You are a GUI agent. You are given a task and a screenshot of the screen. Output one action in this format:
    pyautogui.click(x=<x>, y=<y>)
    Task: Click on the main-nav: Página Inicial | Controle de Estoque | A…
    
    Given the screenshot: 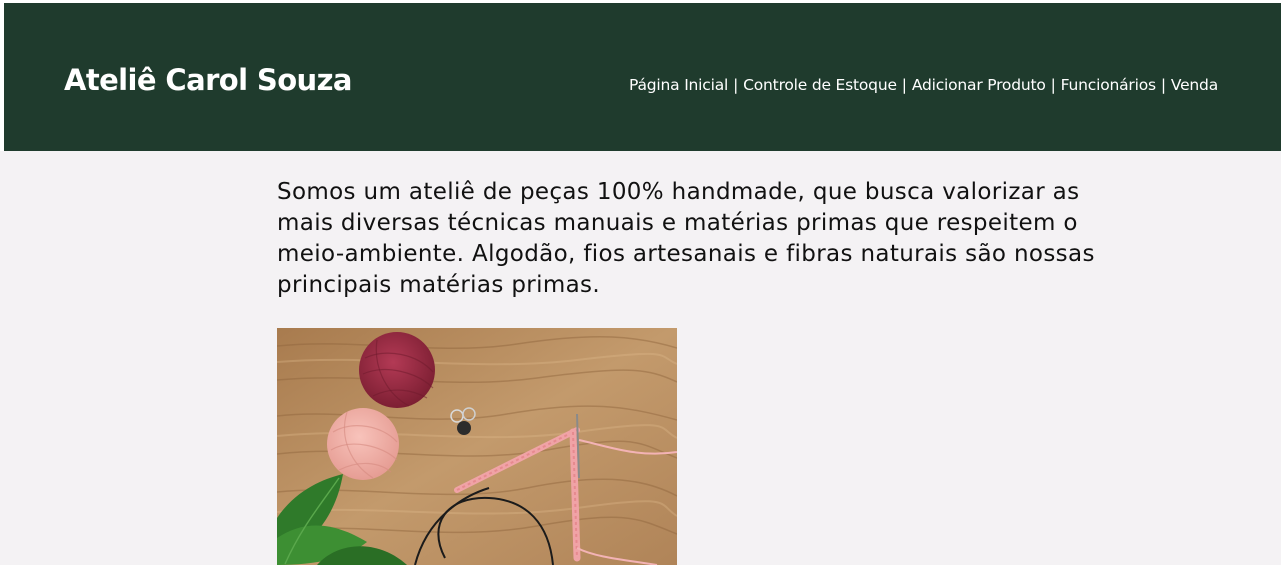 What is the action you would take?
    pyautogui.click(x=923, y=85)
    